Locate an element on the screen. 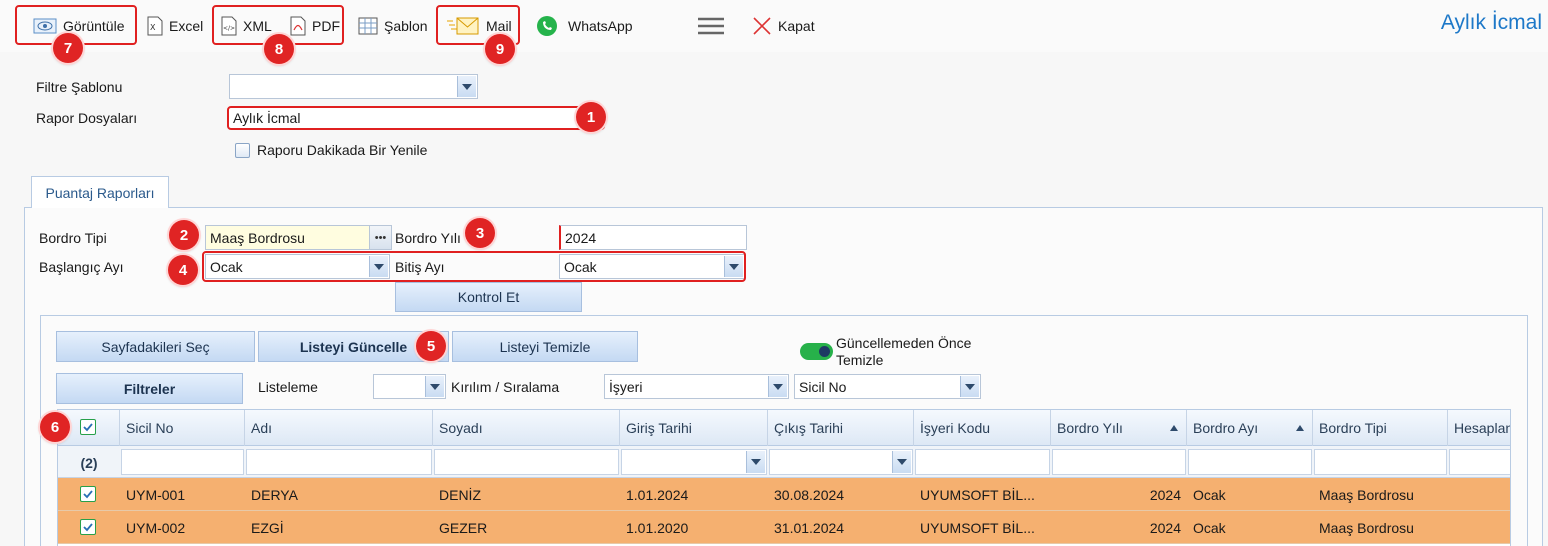 The height and width of the screenshot is (546, 1548). annotation-badge-8: 8 is located at coordinates (279, 49).